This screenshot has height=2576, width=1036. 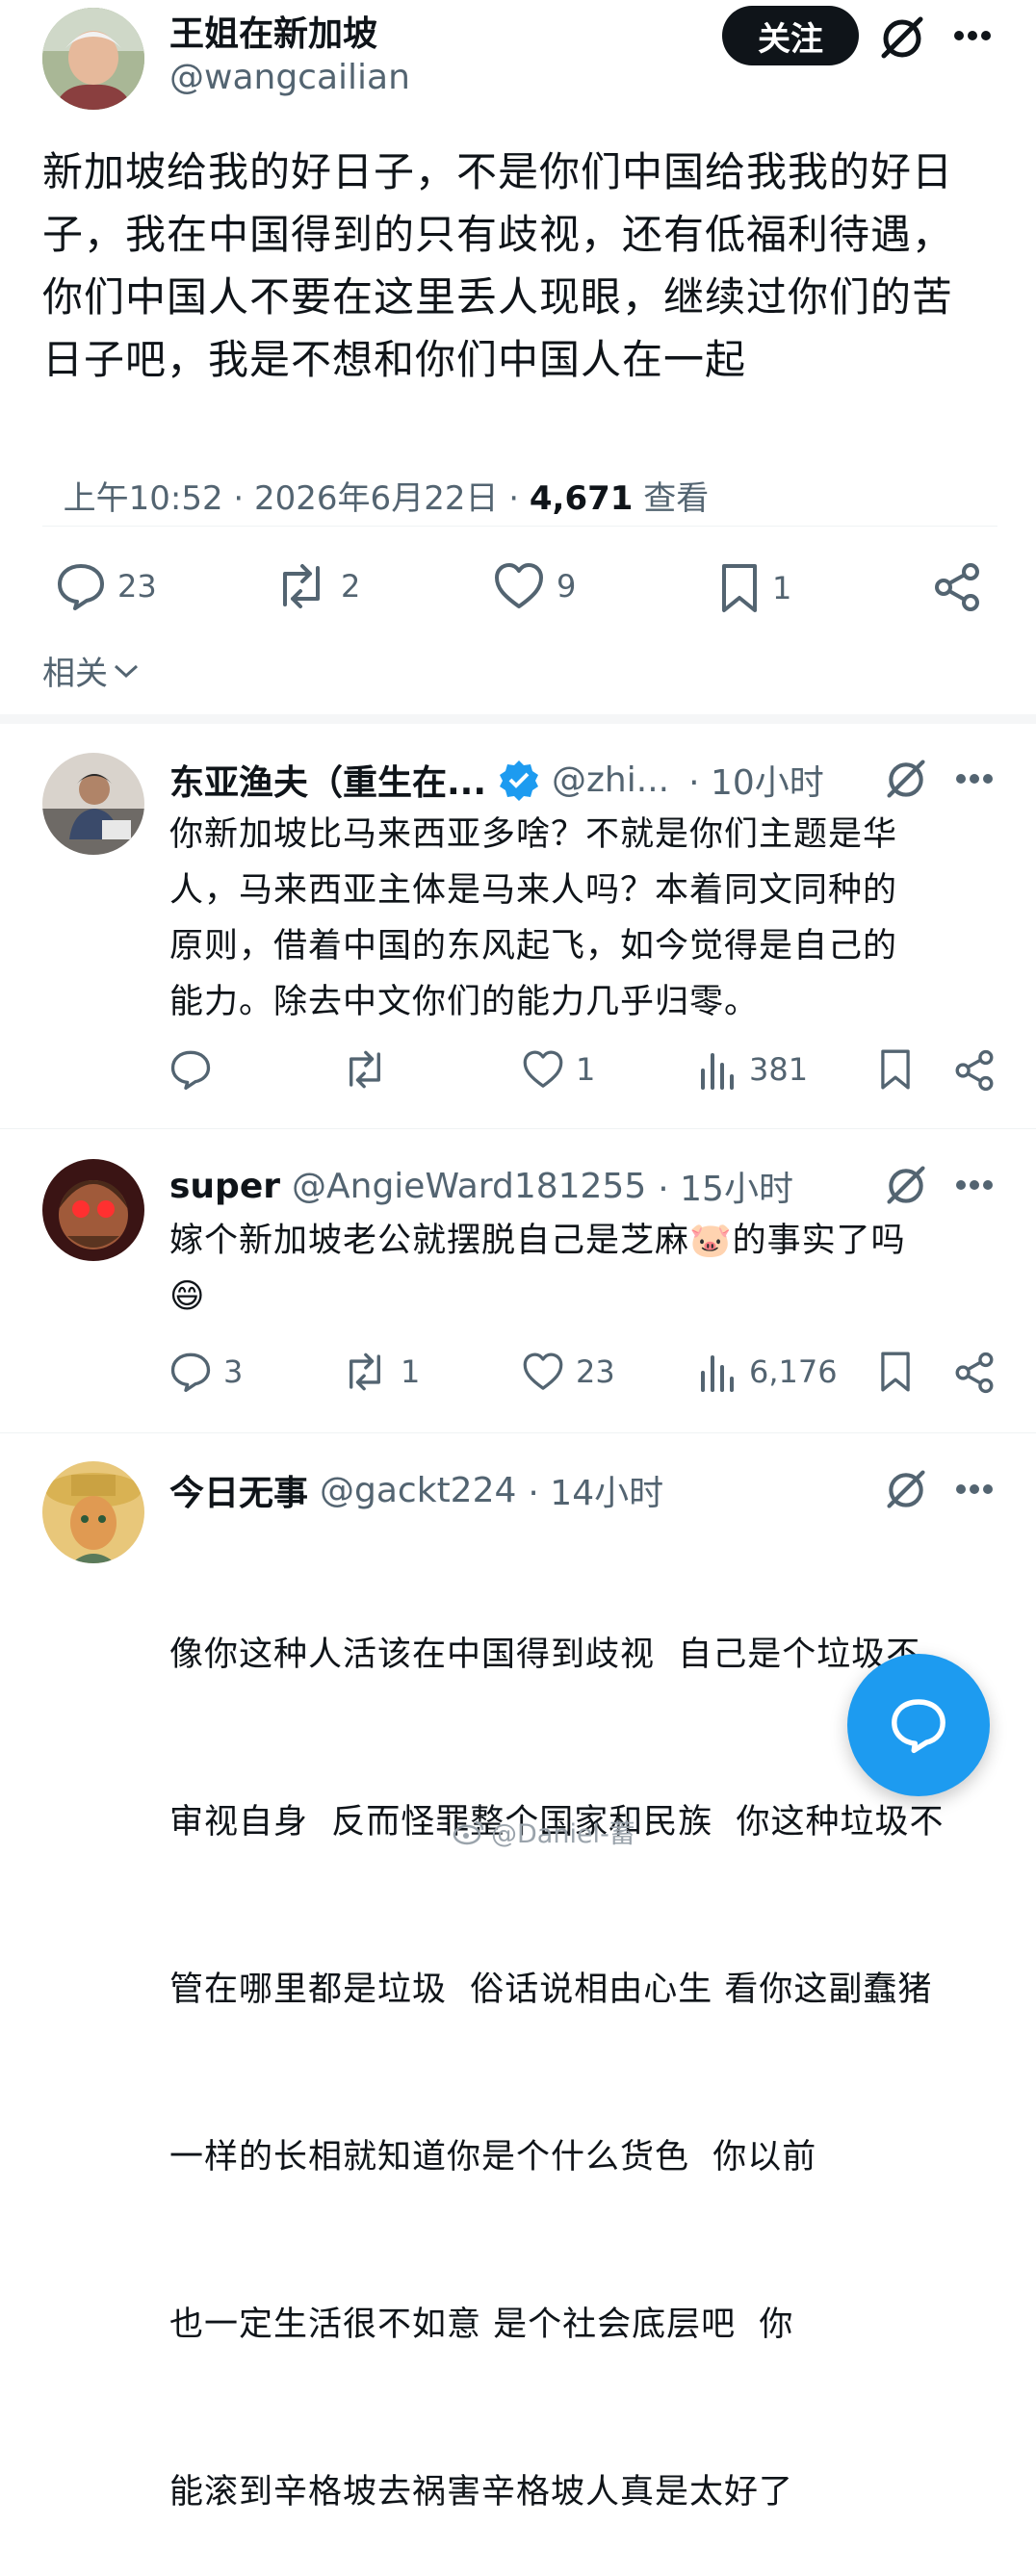 I want to click on reply-author-handle: @gackt224, so click(x=418, y=1490).